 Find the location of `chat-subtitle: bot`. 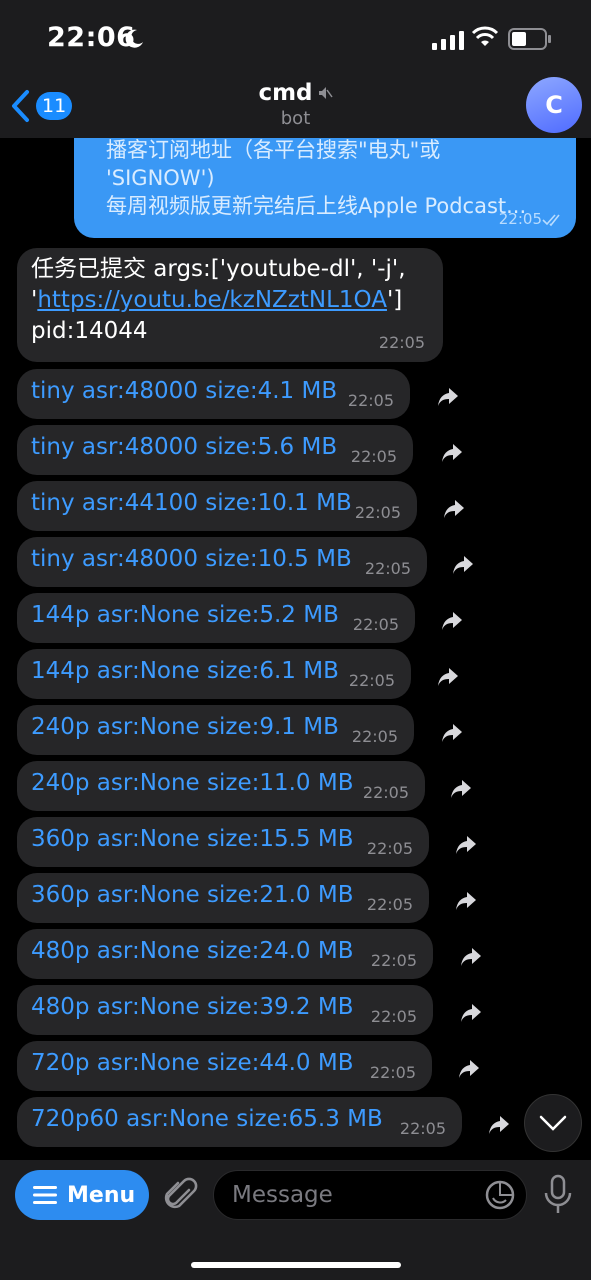

chat-subtitle: bot is located at coordinates (295, 118).